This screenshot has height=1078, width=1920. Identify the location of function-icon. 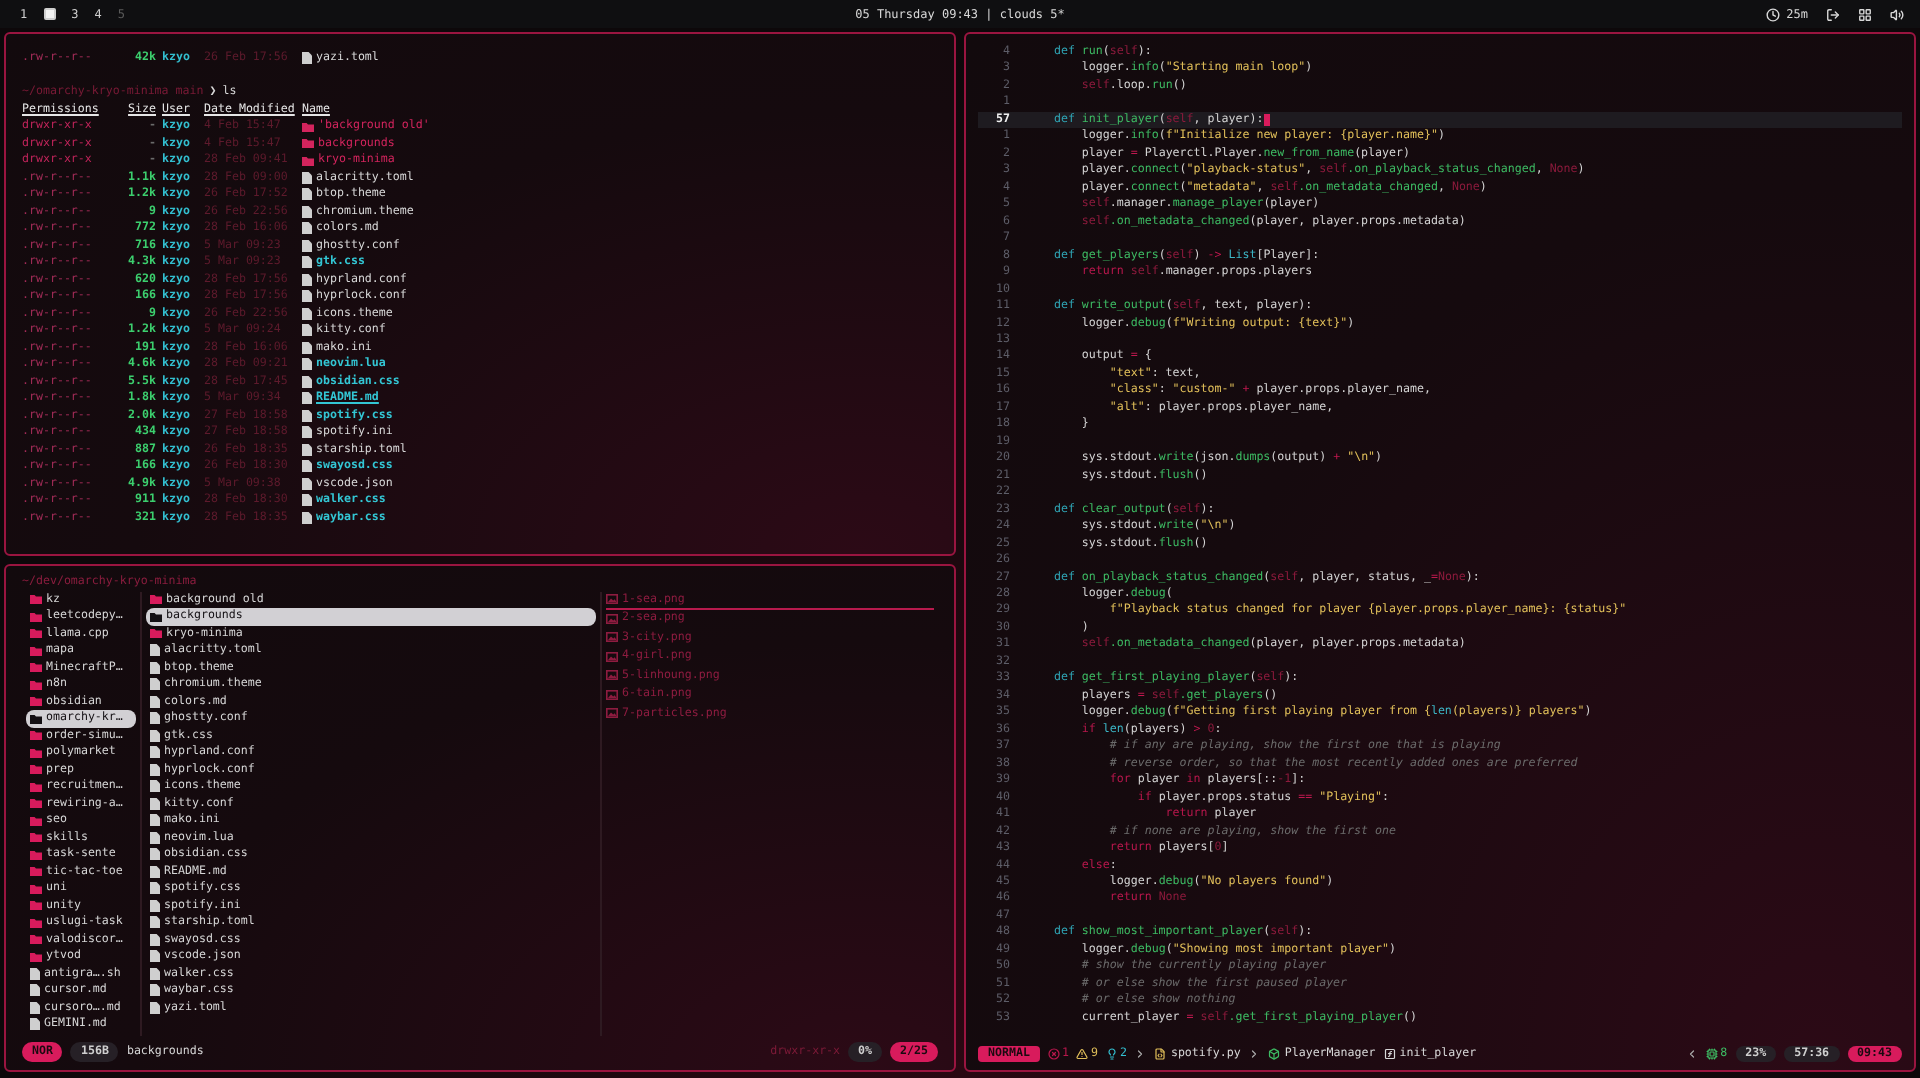
(1389, 1054).